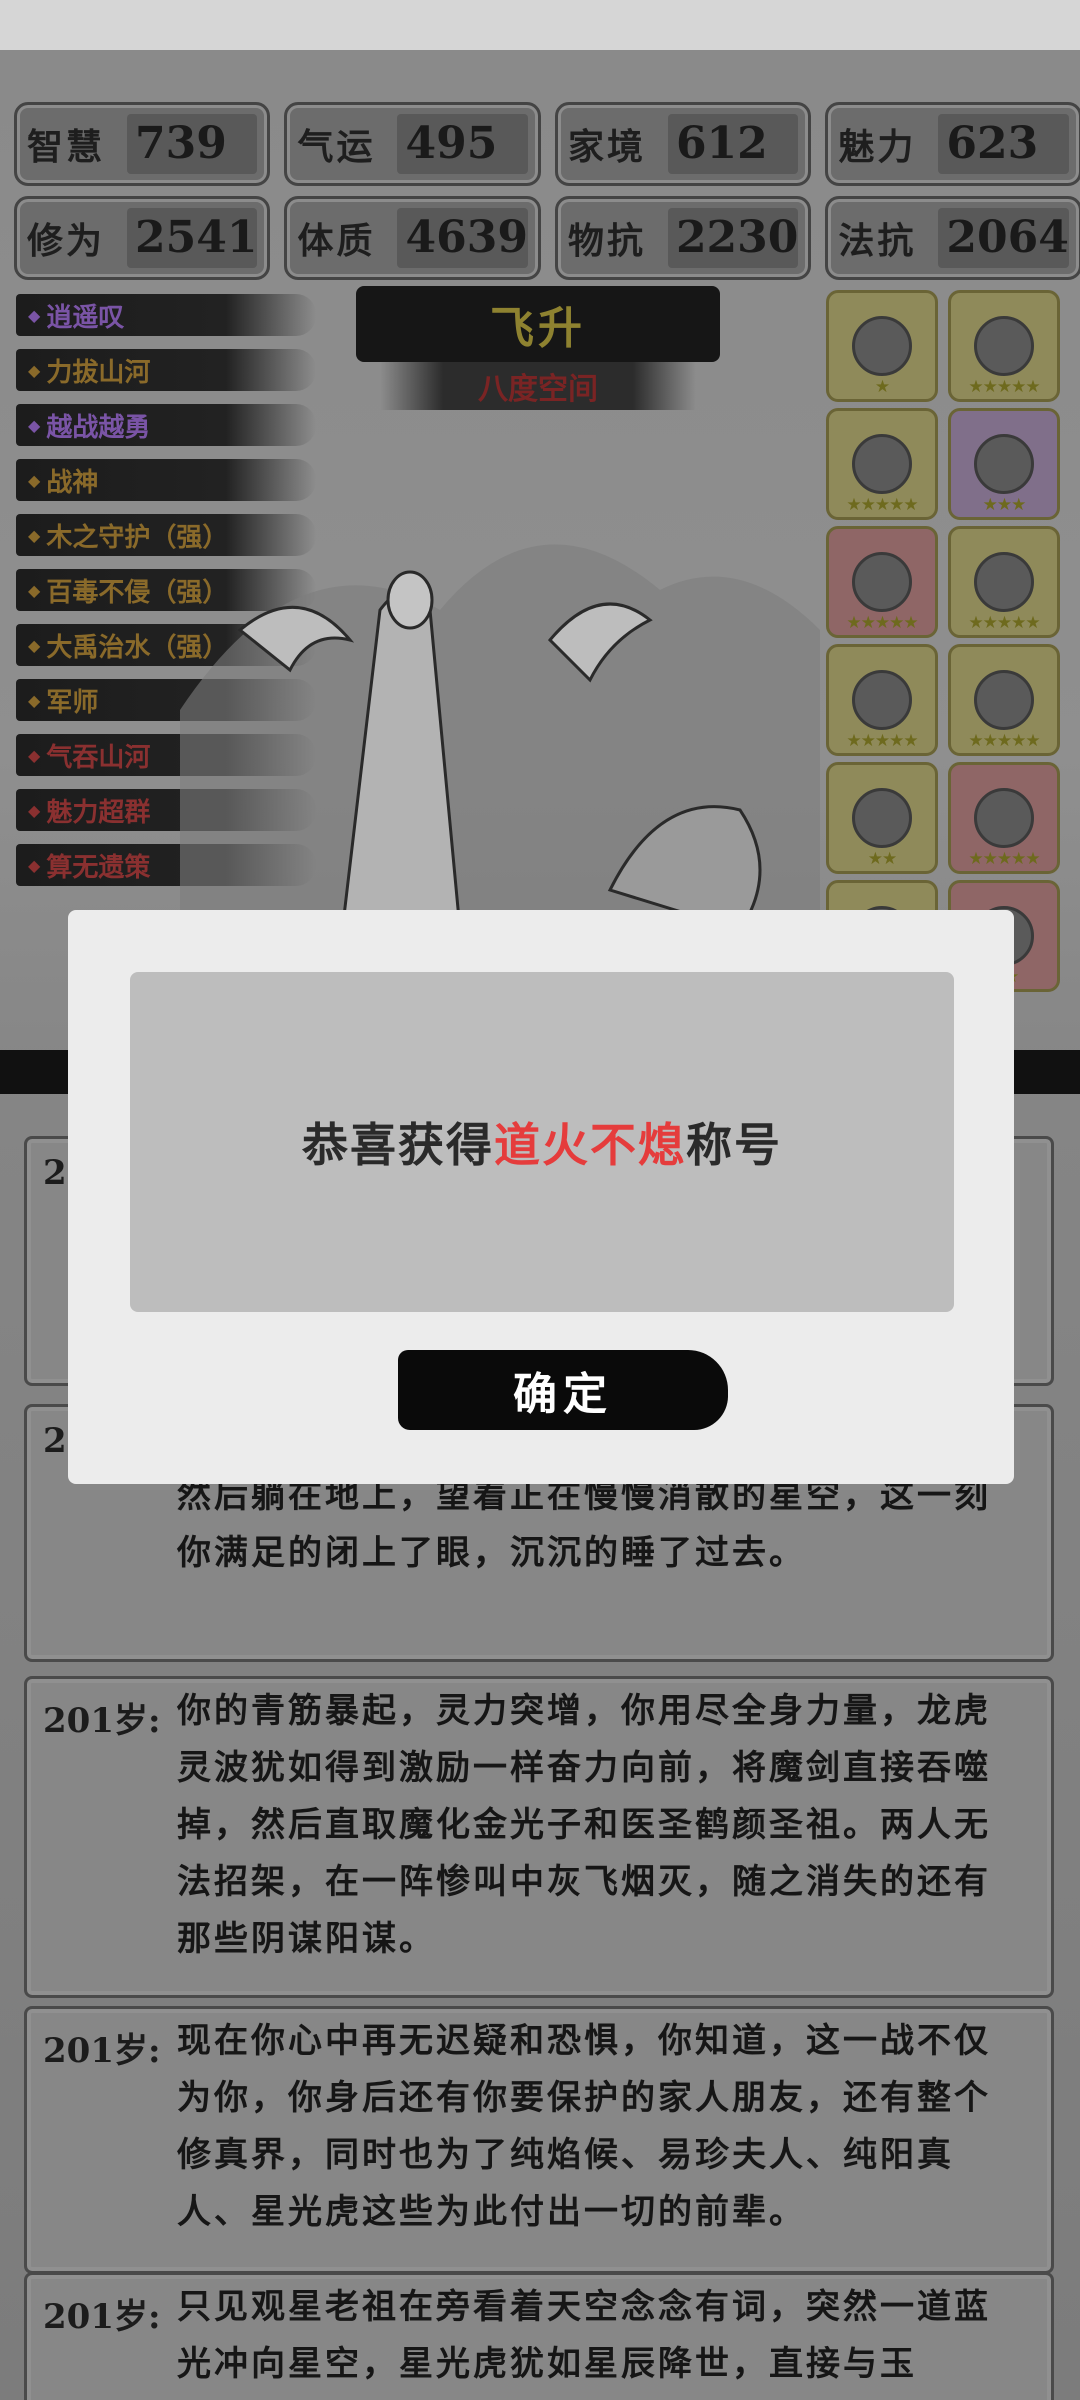 Image resolution: width=1080 pixels, height=2400 pixels. What do you see at coordinates (590, 1145) in the screenshot?
I see `reward-title-name: 道火不熄` at bounding box center [590, 1145].